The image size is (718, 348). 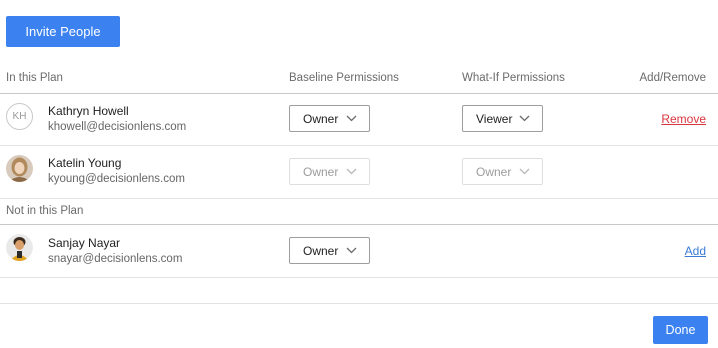 I want to click on footer-divider, so click(x=359, y=303).